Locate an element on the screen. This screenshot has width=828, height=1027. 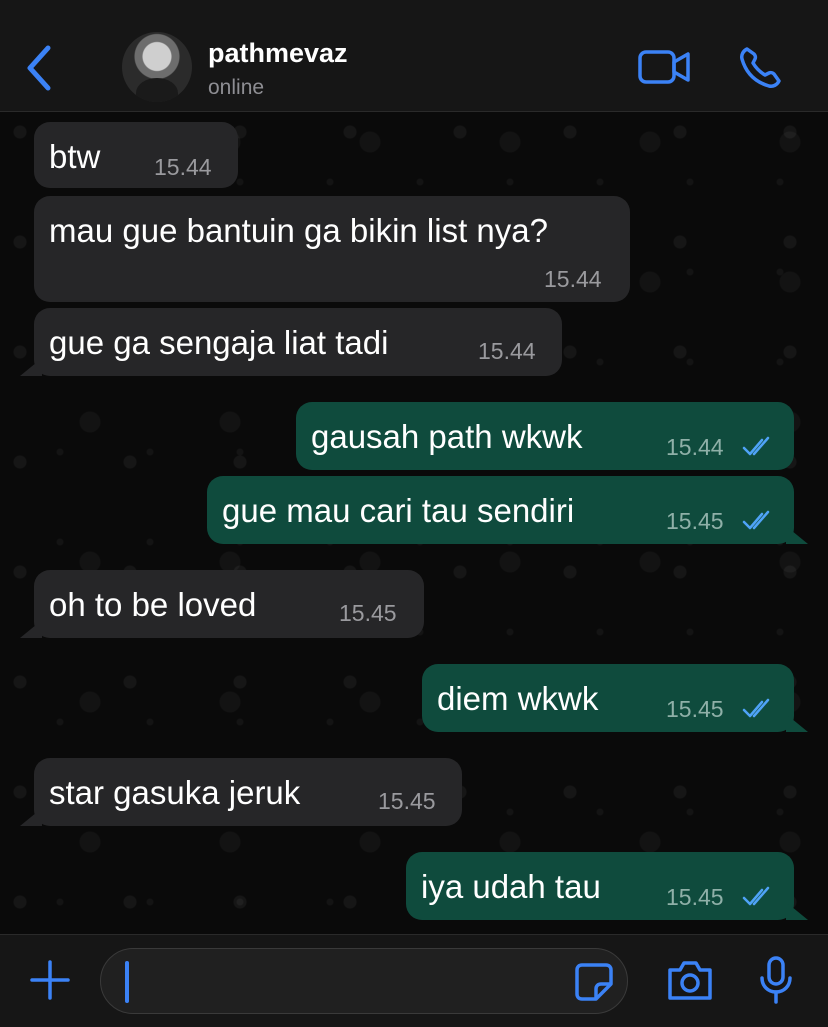
message-text: star gasuka jeruk is located at coordinates (175, 792).